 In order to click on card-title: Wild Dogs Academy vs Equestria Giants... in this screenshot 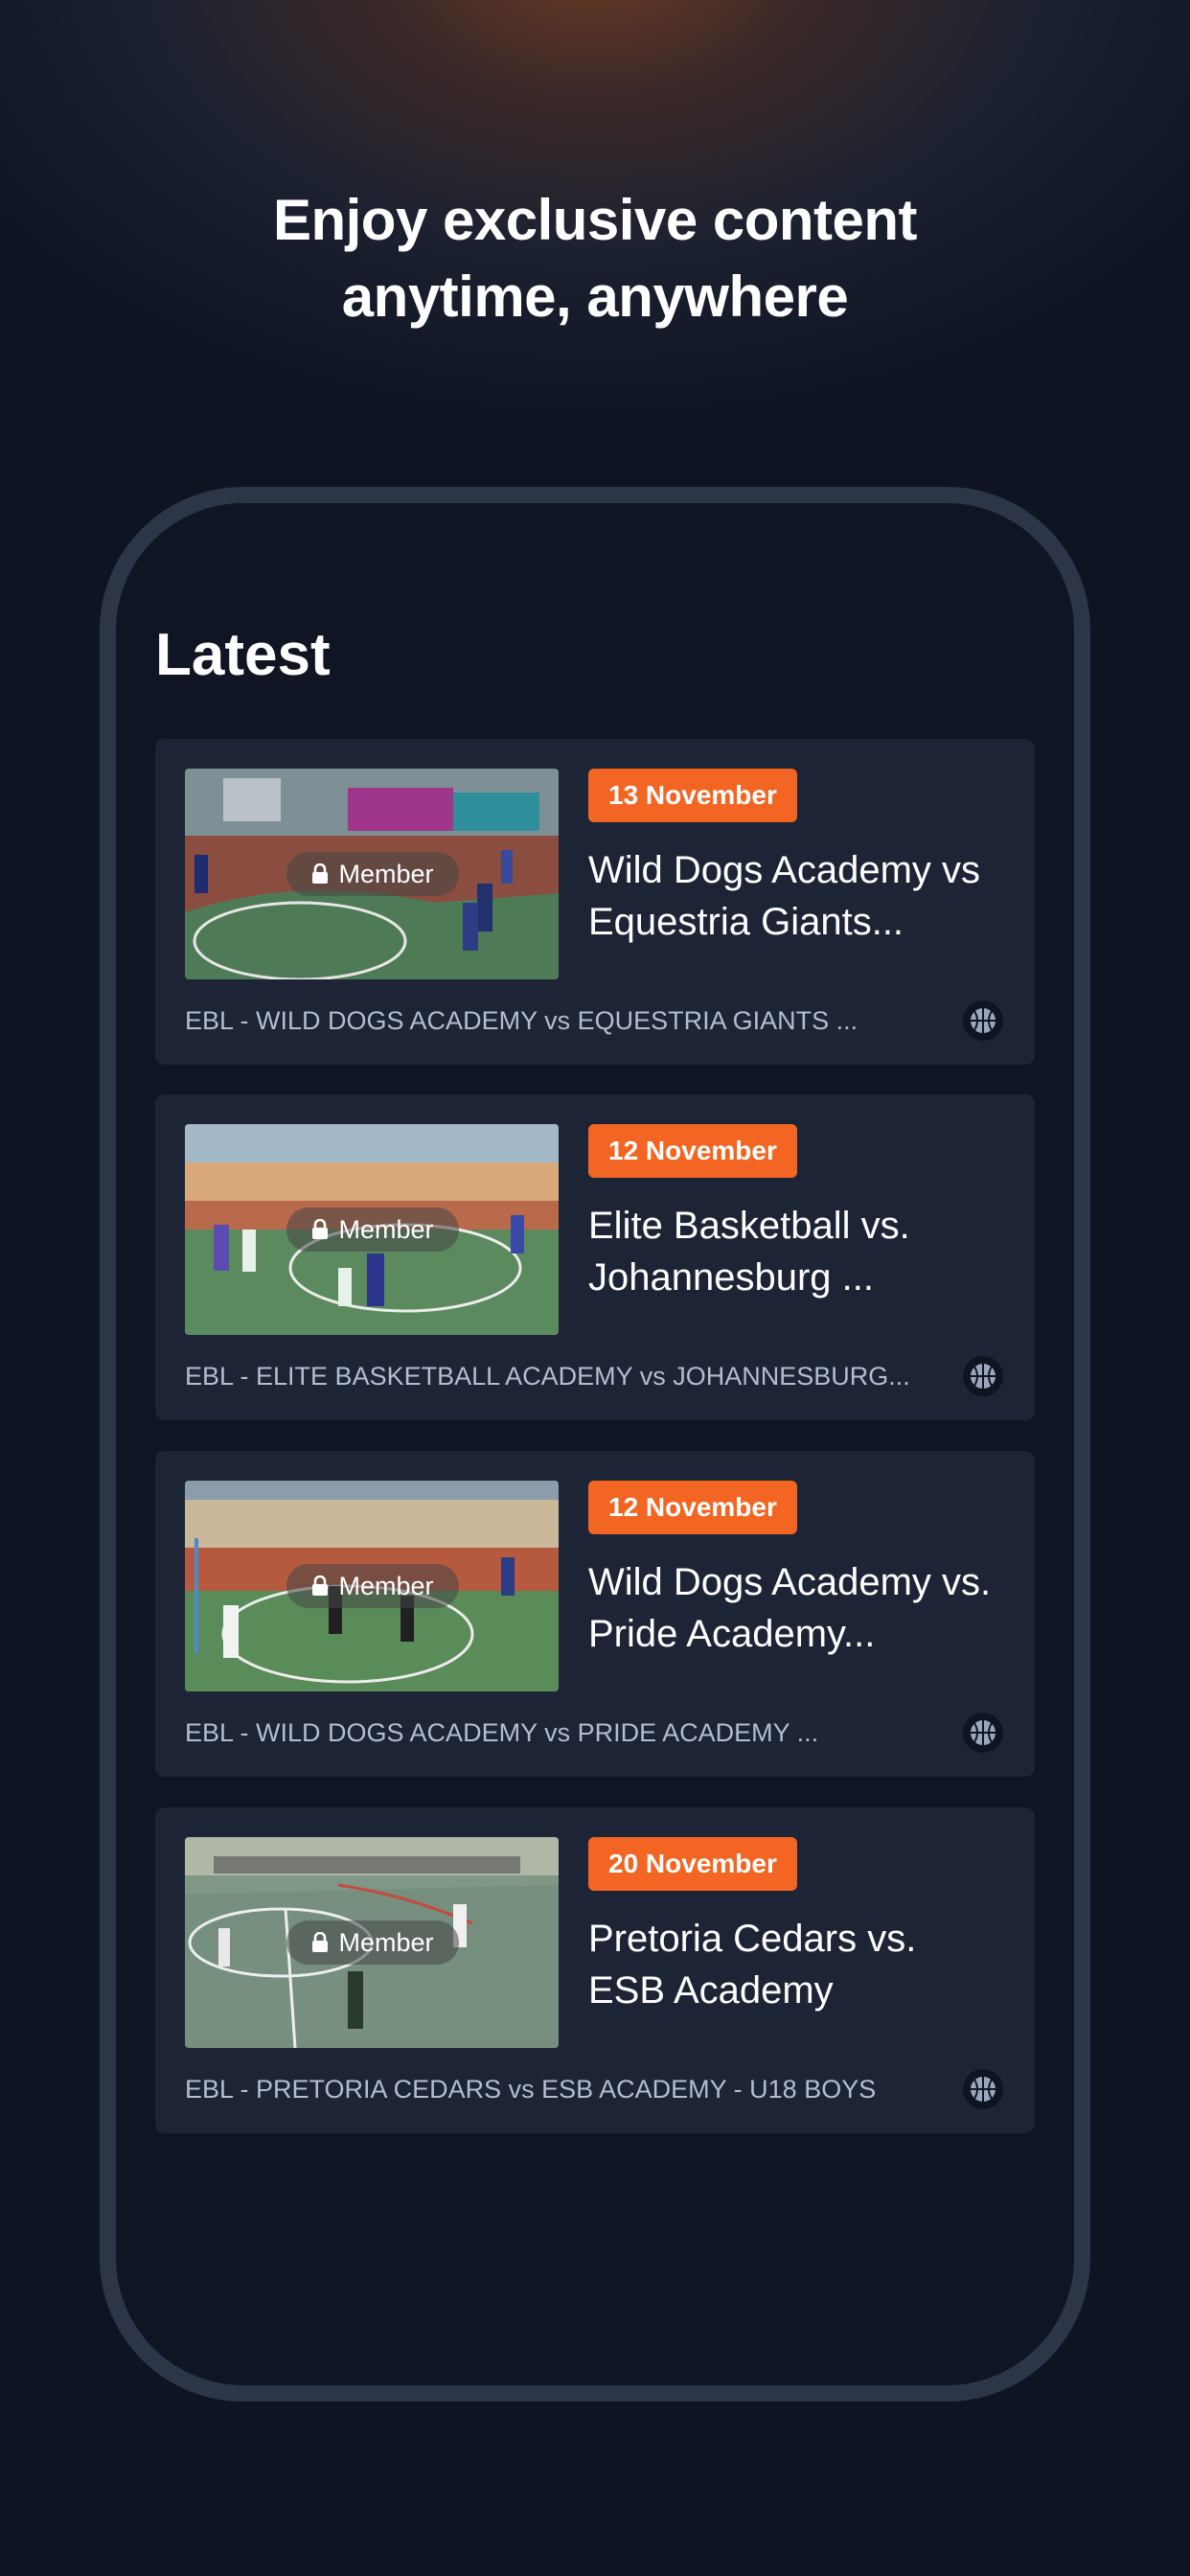, I will do `click(804, 896)`.